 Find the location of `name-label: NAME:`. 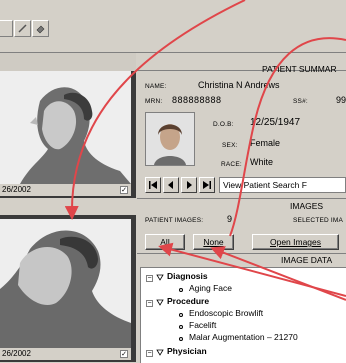

name-label: NAME: is located at coordinates (156, 86).